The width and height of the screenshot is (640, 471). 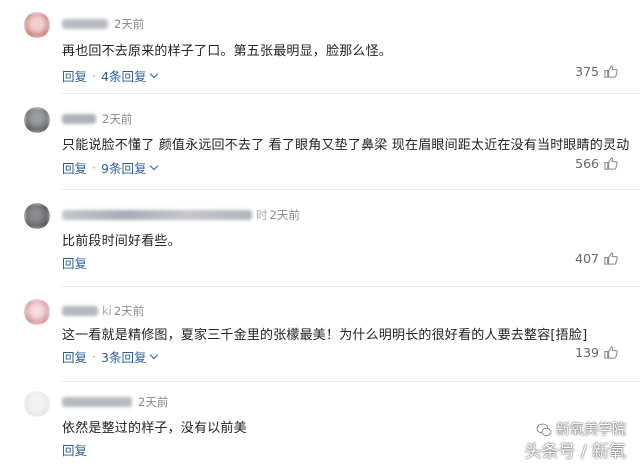 I want to click on comment-text: 比前段时间好看些。, so click(x=121, y=241).